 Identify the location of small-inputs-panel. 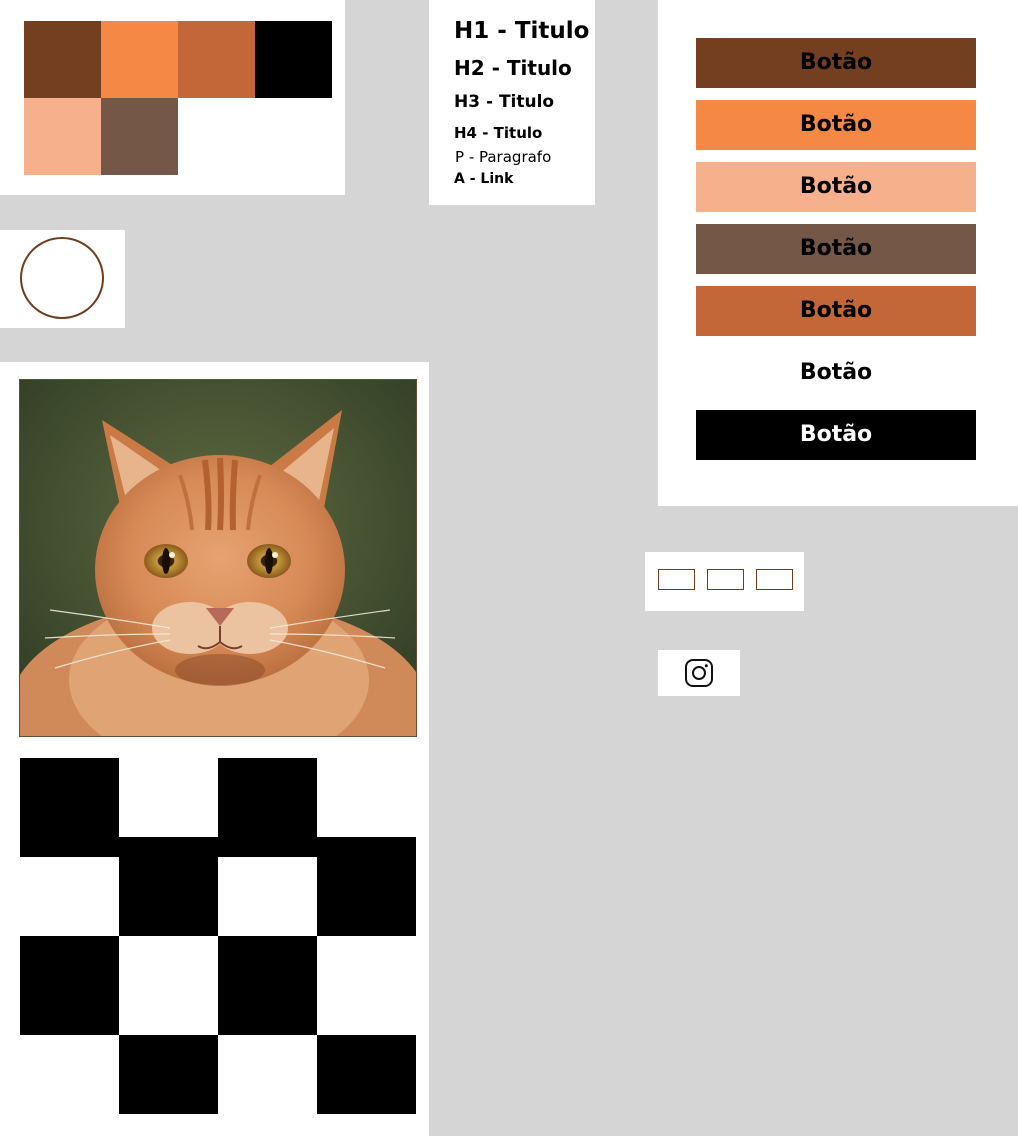
(724, 581).